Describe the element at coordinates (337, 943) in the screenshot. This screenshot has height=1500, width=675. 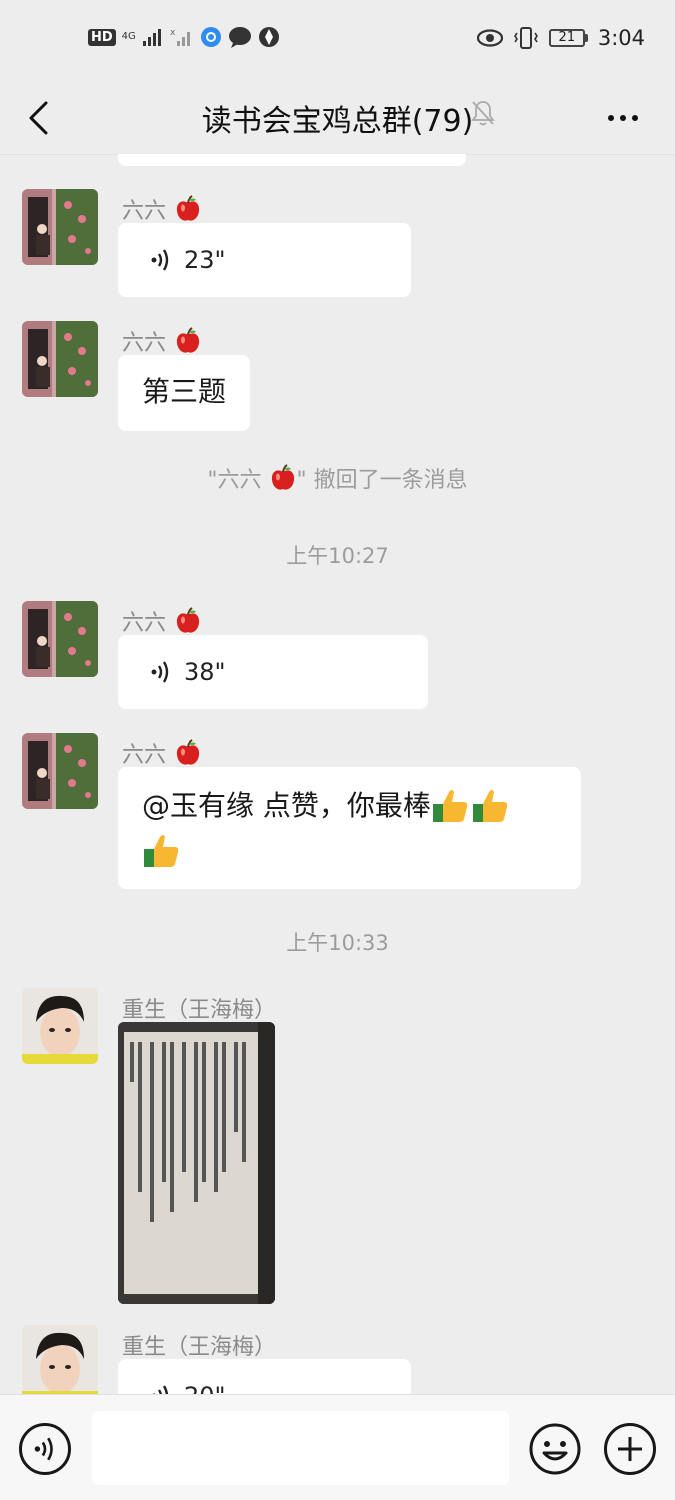
I see `timestamp: 上午10:33` at that location.